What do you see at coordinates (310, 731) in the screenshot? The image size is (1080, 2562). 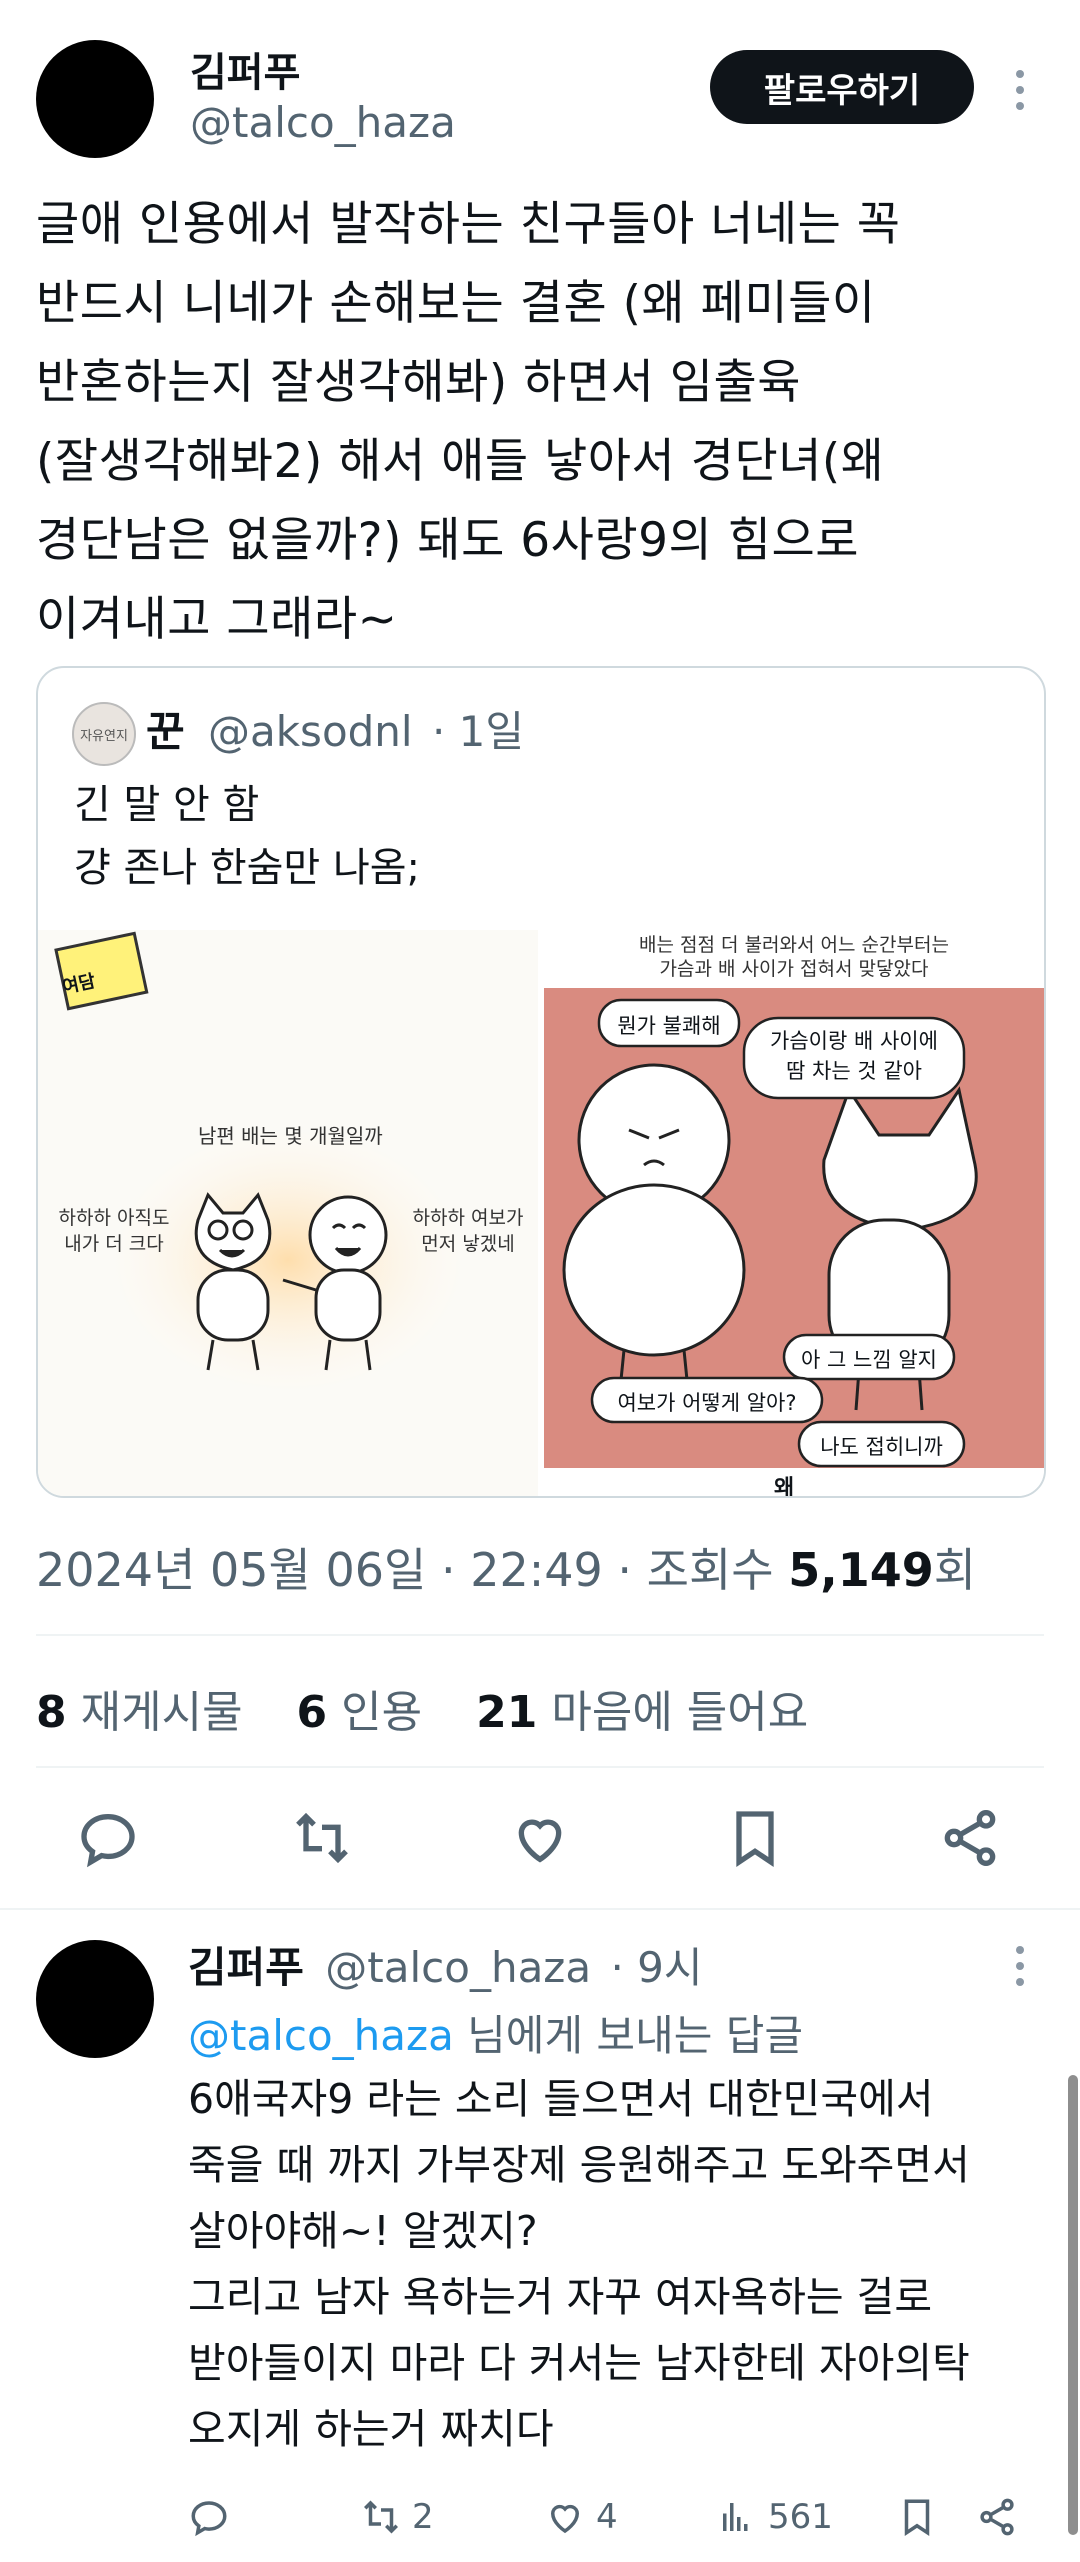 I see `quote-author-handle: @aksodnl` at bounding box center [310, 731].